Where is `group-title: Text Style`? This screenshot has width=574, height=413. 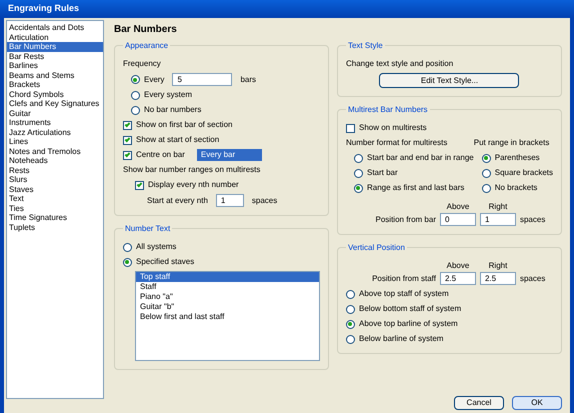 group-title: Text Style is located at coordinates (365, 46).